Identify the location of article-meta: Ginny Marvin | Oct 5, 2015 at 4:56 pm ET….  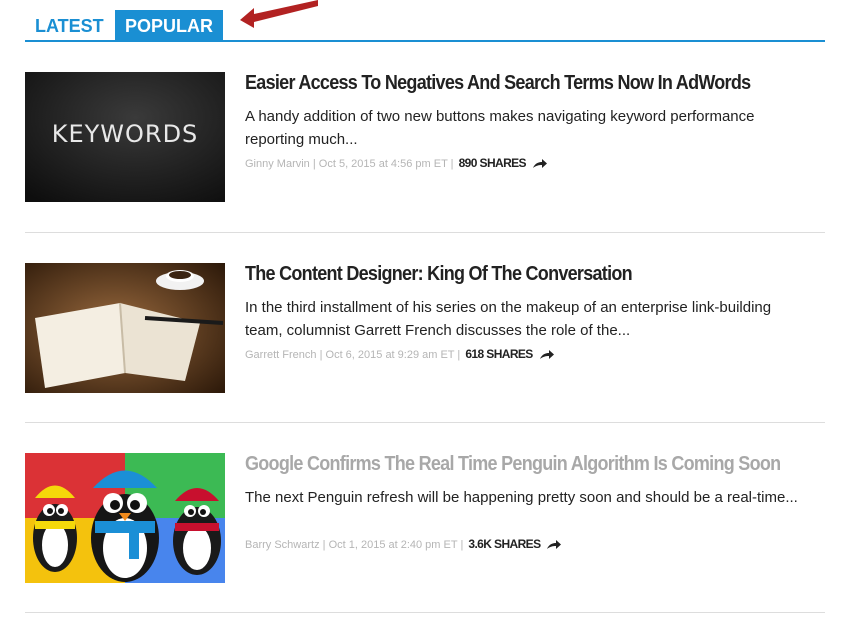
(396, 163).